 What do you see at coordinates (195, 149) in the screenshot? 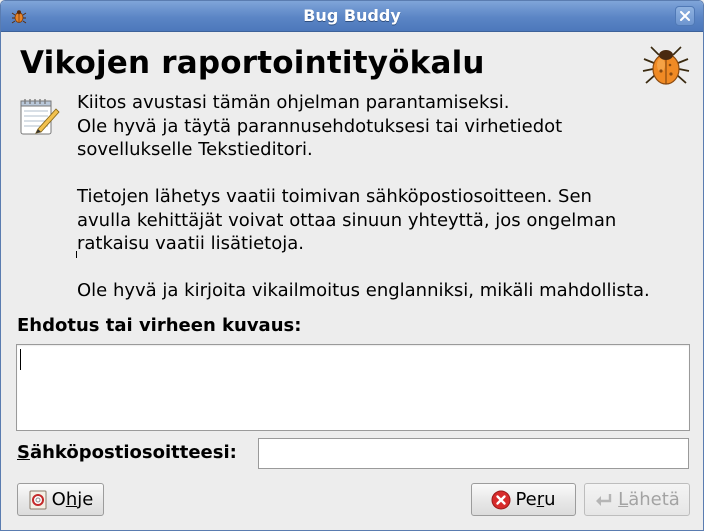
I see `intro-line: sovellukselle Tekstieditori.` at bounding box center [195, 149].